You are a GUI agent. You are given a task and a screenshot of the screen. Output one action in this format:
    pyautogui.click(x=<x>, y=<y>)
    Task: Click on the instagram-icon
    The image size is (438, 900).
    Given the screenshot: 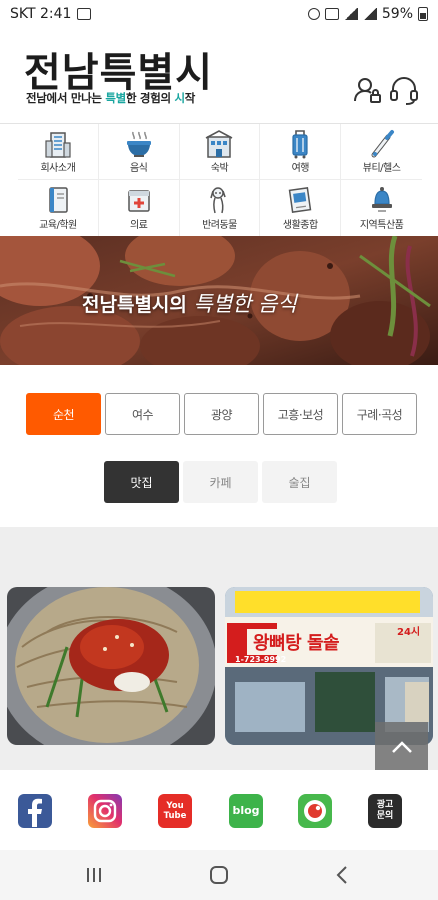 What is the action you would take?
    pyautogui.click(x=105, y=811)
    